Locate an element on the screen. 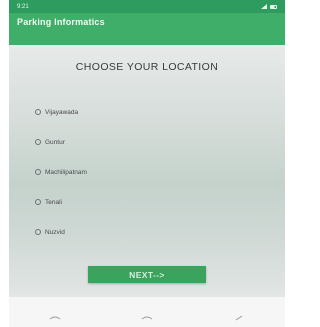 The image size is (320, 327). status-bar: 9:21 is located at coordinates (147, 6).